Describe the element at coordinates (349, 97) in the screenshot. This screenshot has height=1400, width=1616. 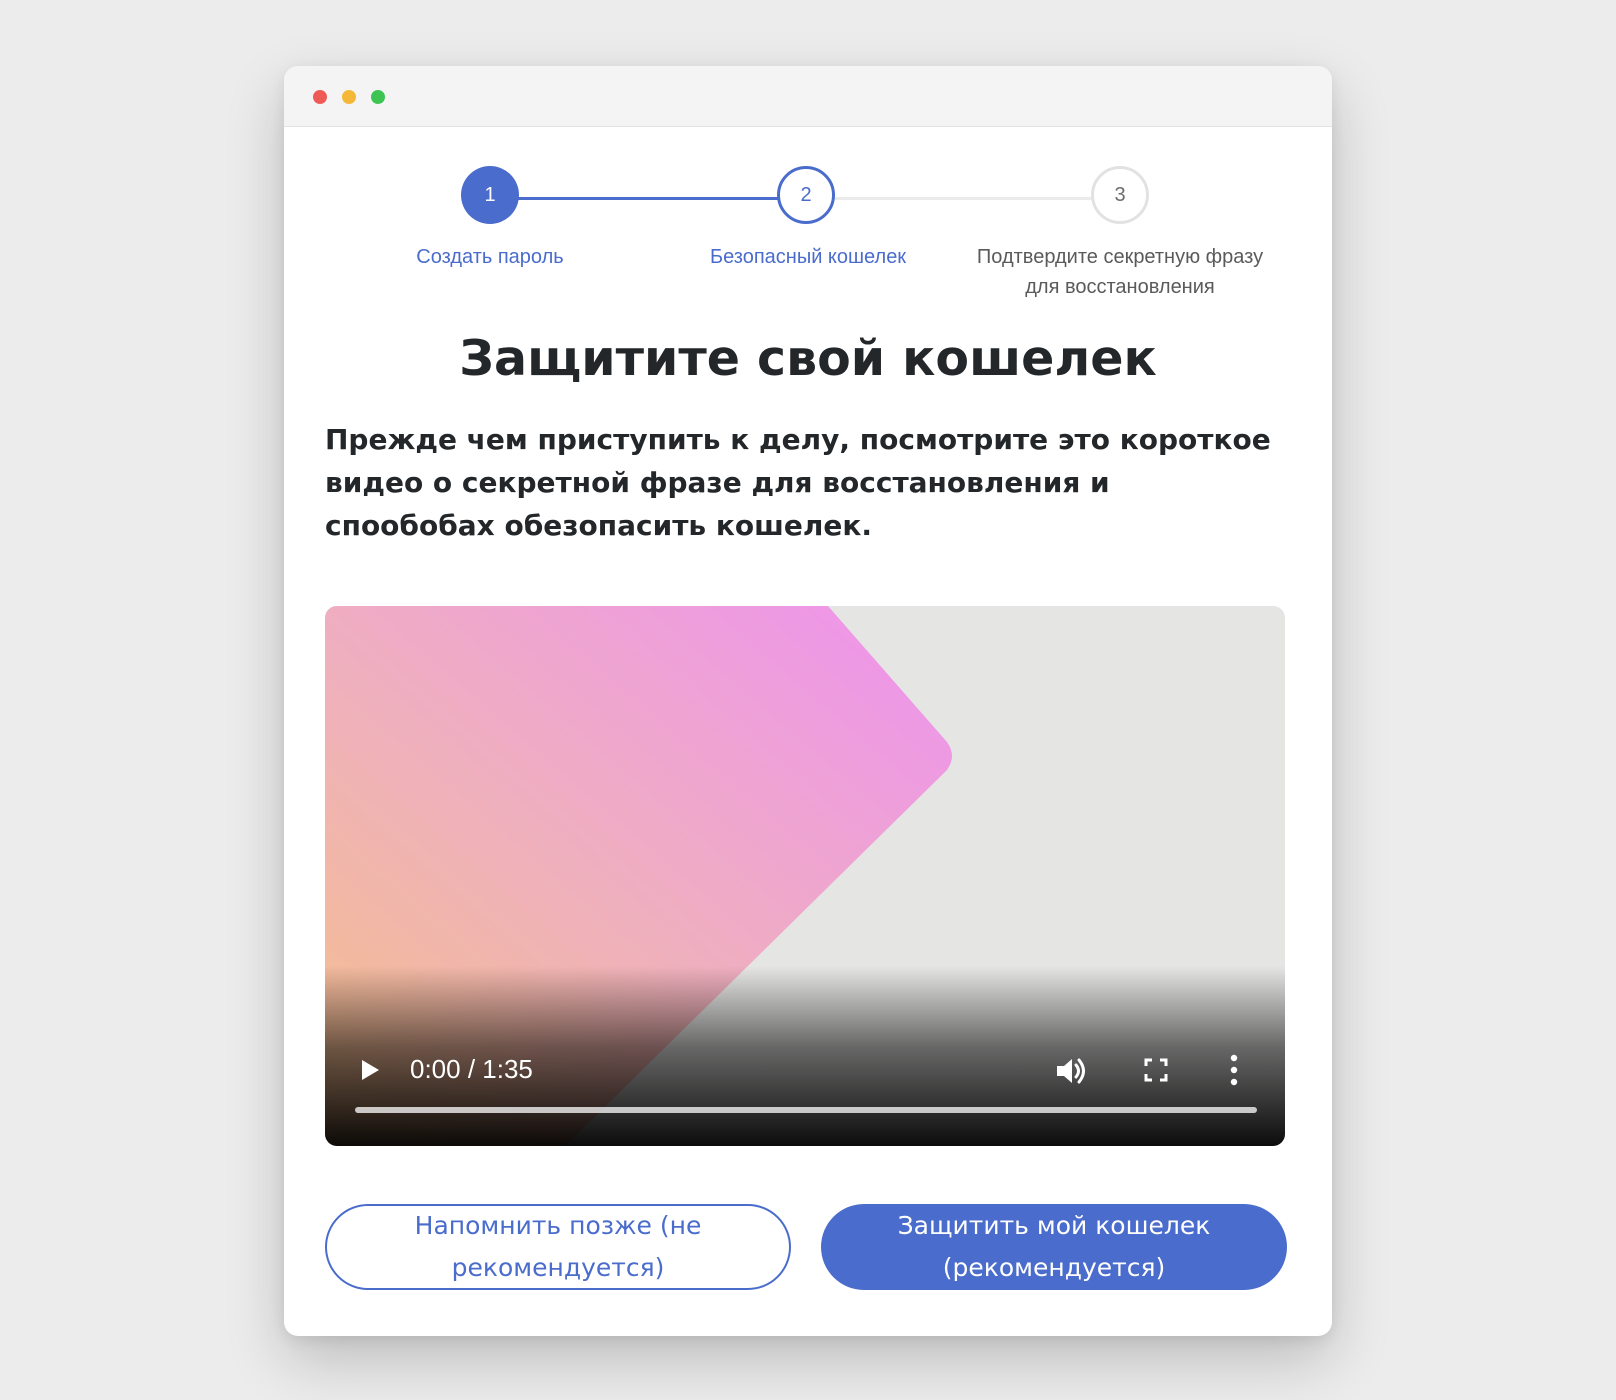
I see `window-minimize-button` at that location.